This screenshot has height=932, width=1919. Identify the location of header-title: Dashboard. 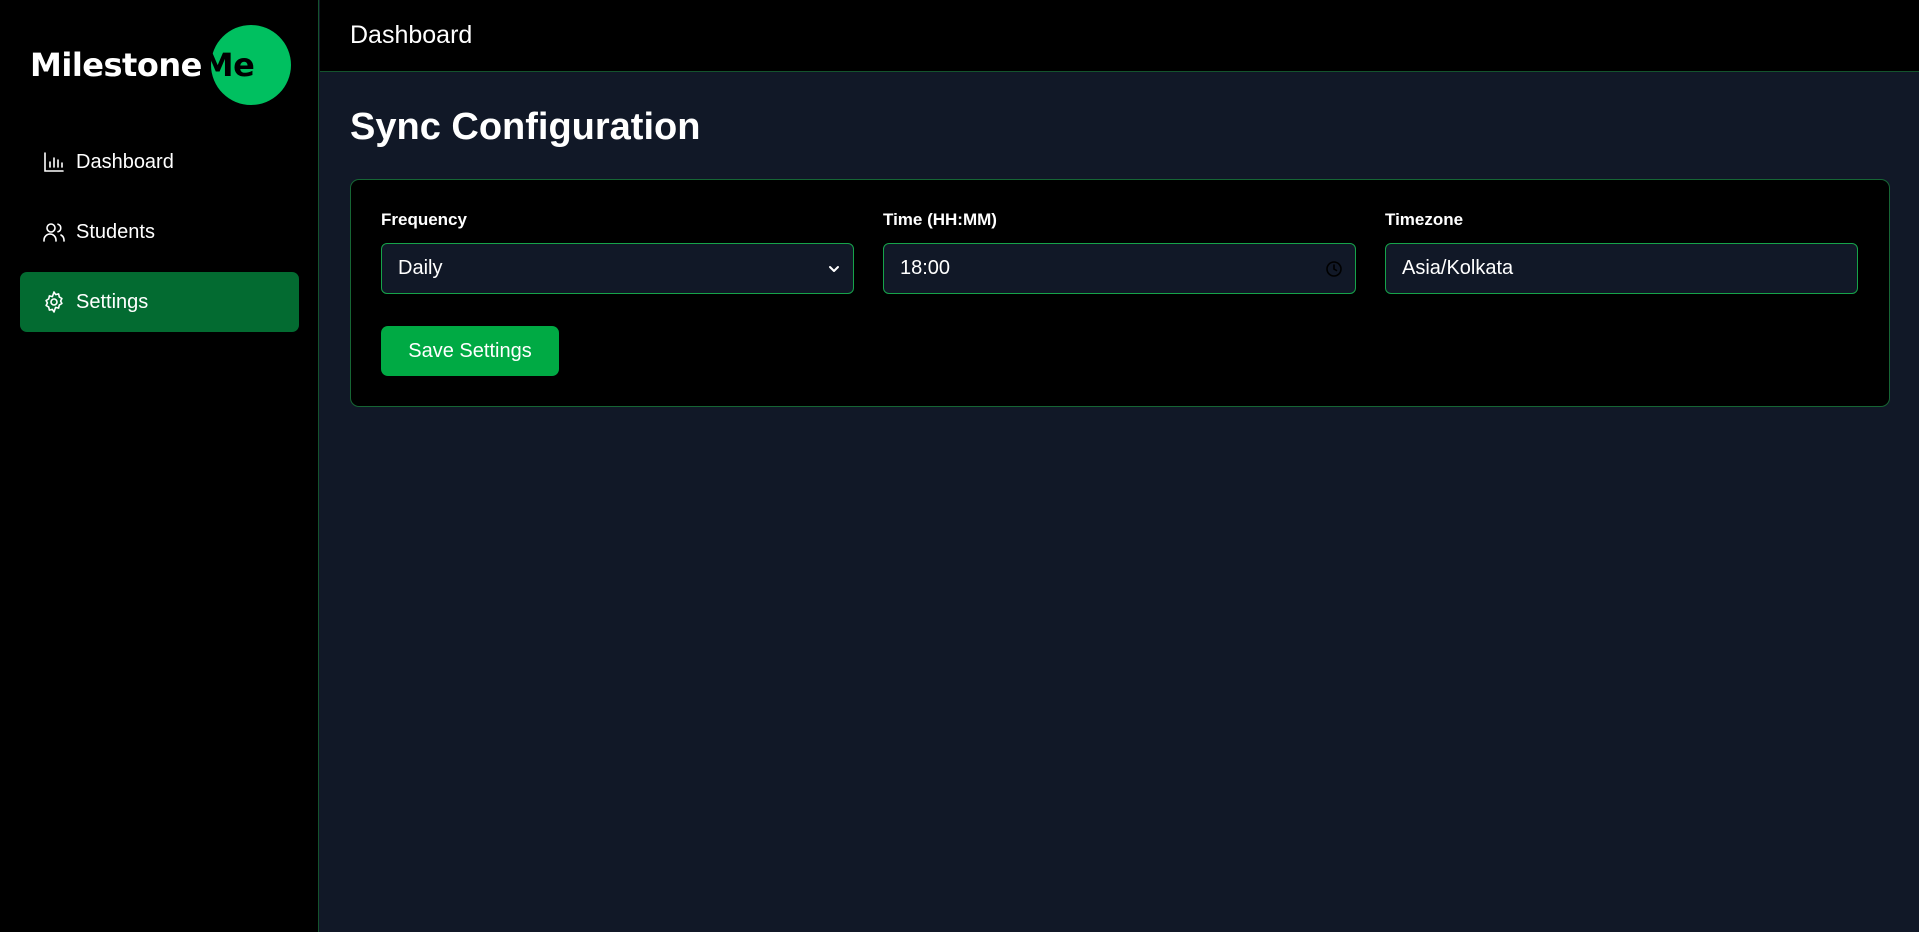
(411, 35).